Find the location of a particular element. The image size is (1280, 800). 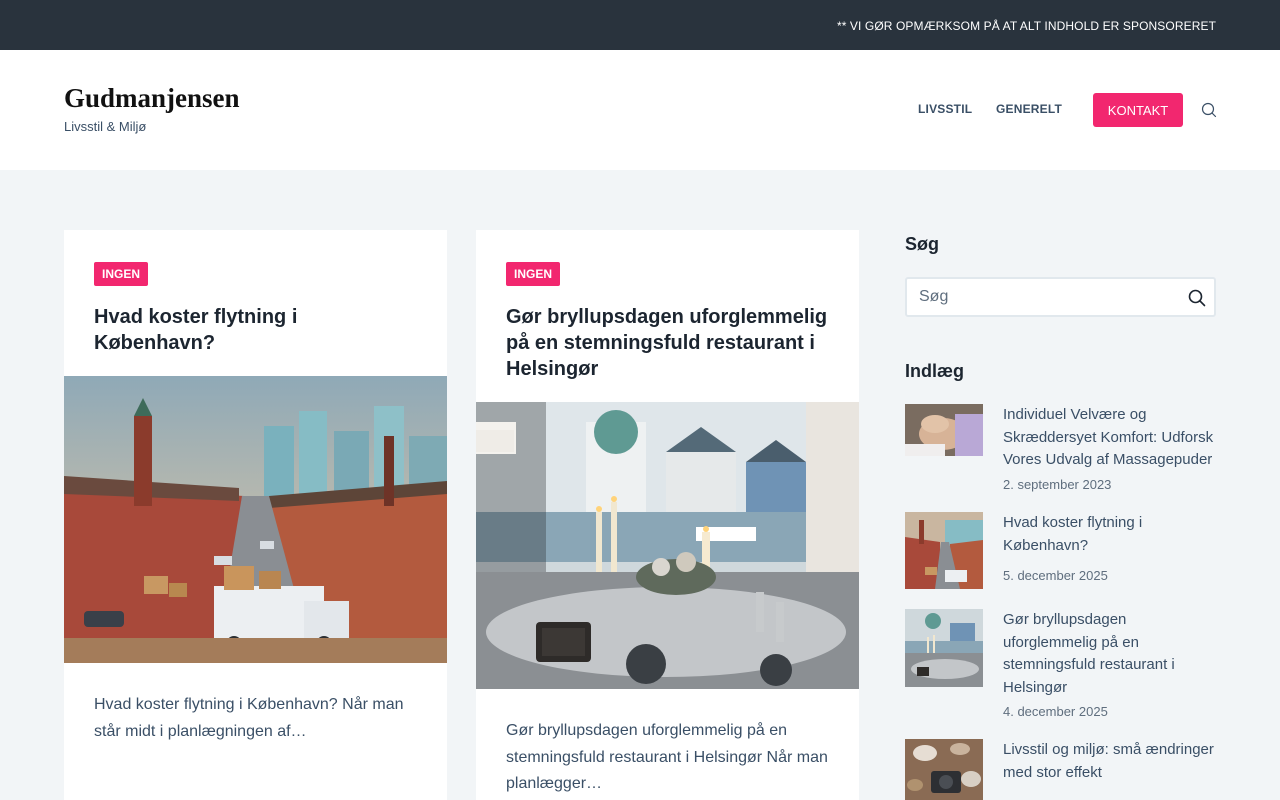

site-title: Gudmanjensen is located at coordinates (152, 98).